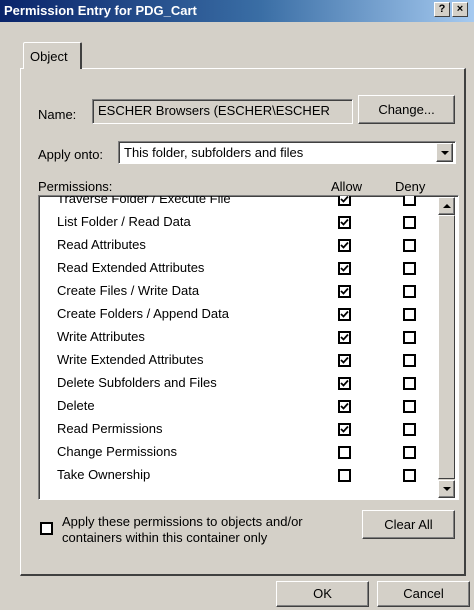 Image resolution: width=474 pixels, height=610 pixels. I want to click on name-label: Name:, so click(57, 114).